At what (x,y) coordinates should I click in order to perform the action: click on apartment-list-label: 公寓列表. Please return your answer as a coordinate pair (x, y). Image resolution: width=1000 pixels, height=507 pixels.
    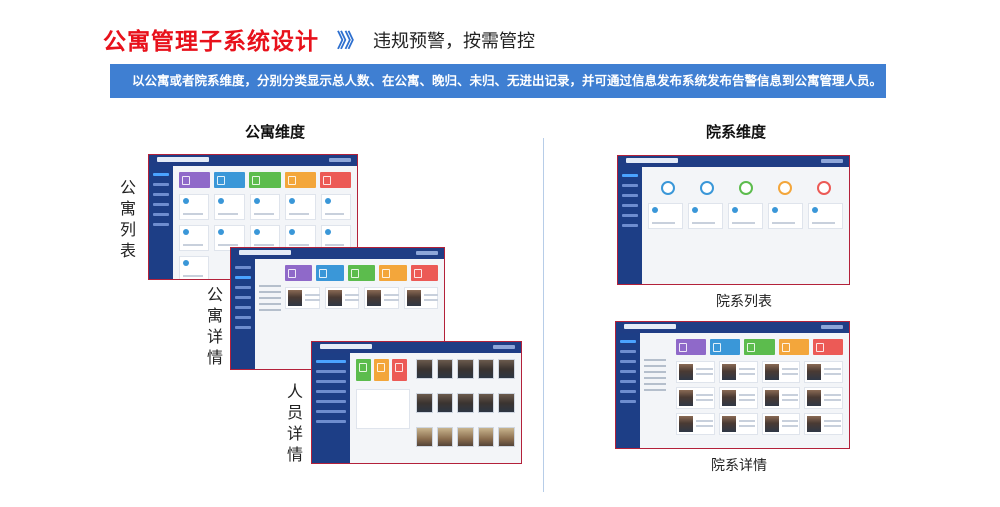
    Looking at the image, I should click on (127, 219).